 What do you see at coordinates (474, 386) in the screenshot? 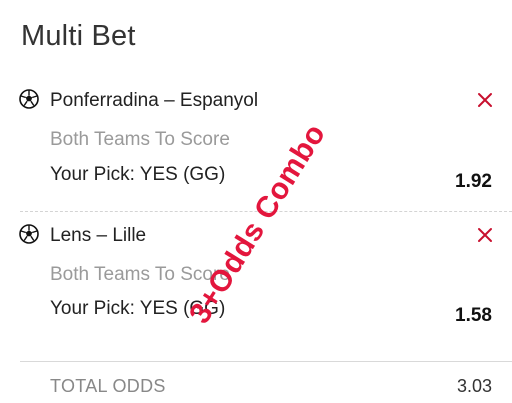
I see `total-odds-value: 3.03` at bounding box center [474, 386].